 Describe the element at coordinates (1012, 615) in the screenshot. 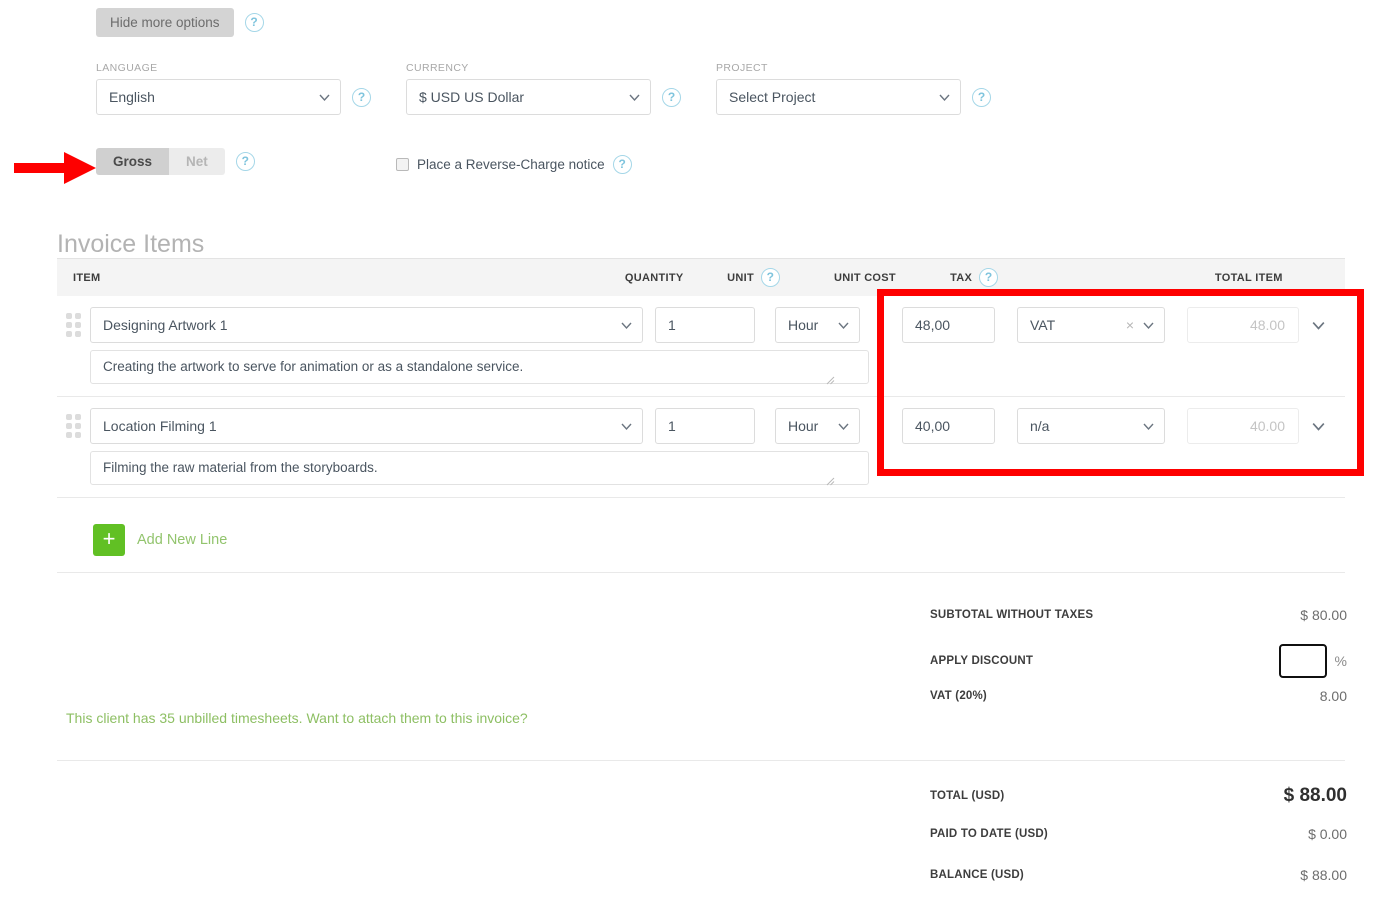

I see `subtotal-label: SUBTOTAL WITHOUT TAXES` at that location.